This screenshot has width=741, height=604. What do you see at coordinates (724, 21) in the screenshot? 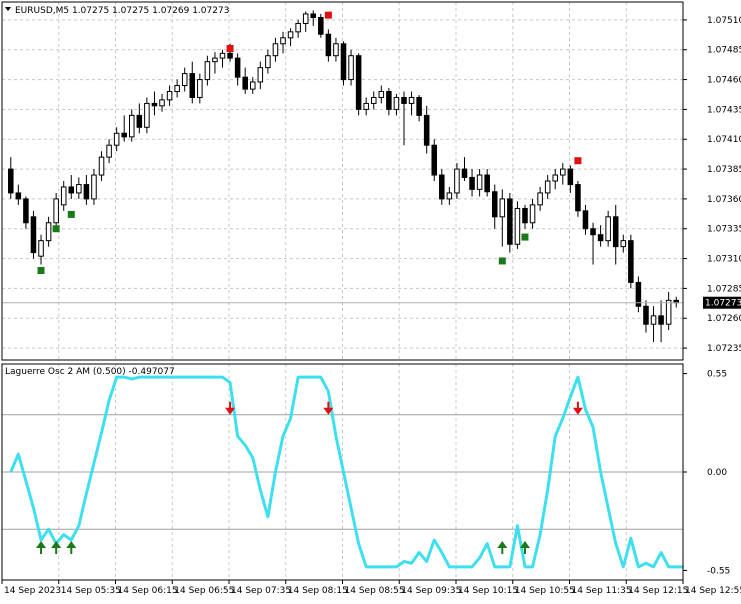
I see `price-tick-label: 1.07510` at bounding box center [724, 21].